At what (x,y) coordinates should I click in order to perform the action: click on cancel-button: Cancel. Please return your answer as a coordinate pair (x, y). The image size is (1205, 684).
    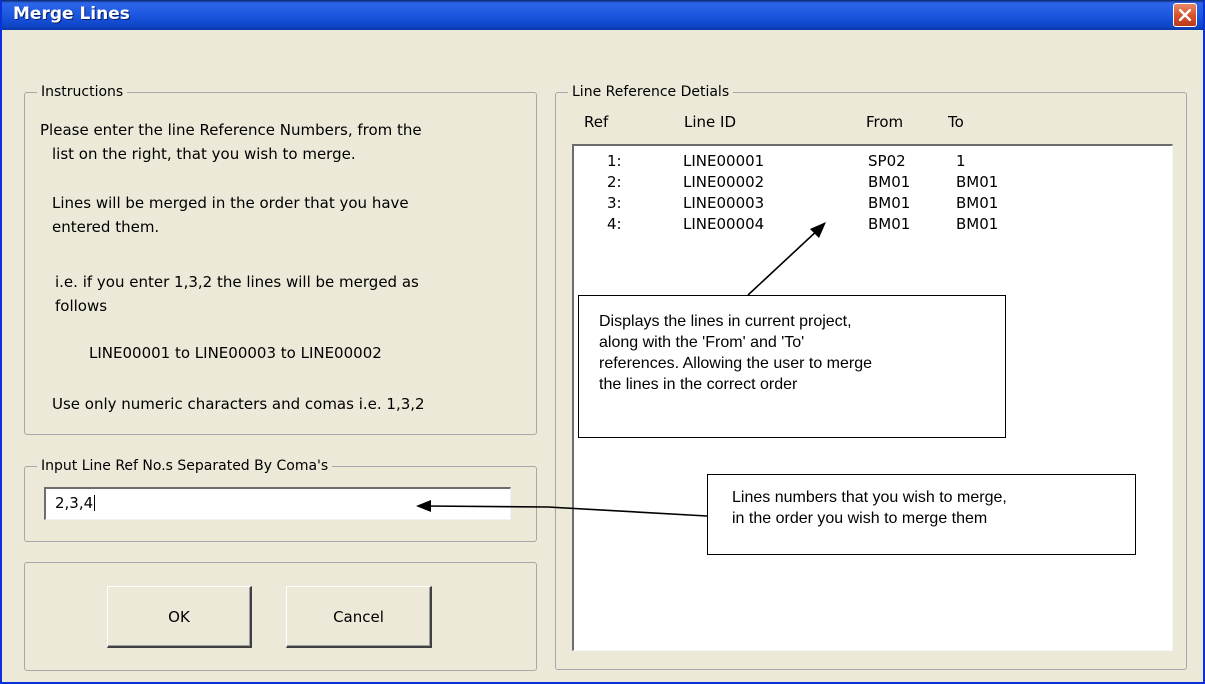
    Looking at the image, I should click on (359, 617).